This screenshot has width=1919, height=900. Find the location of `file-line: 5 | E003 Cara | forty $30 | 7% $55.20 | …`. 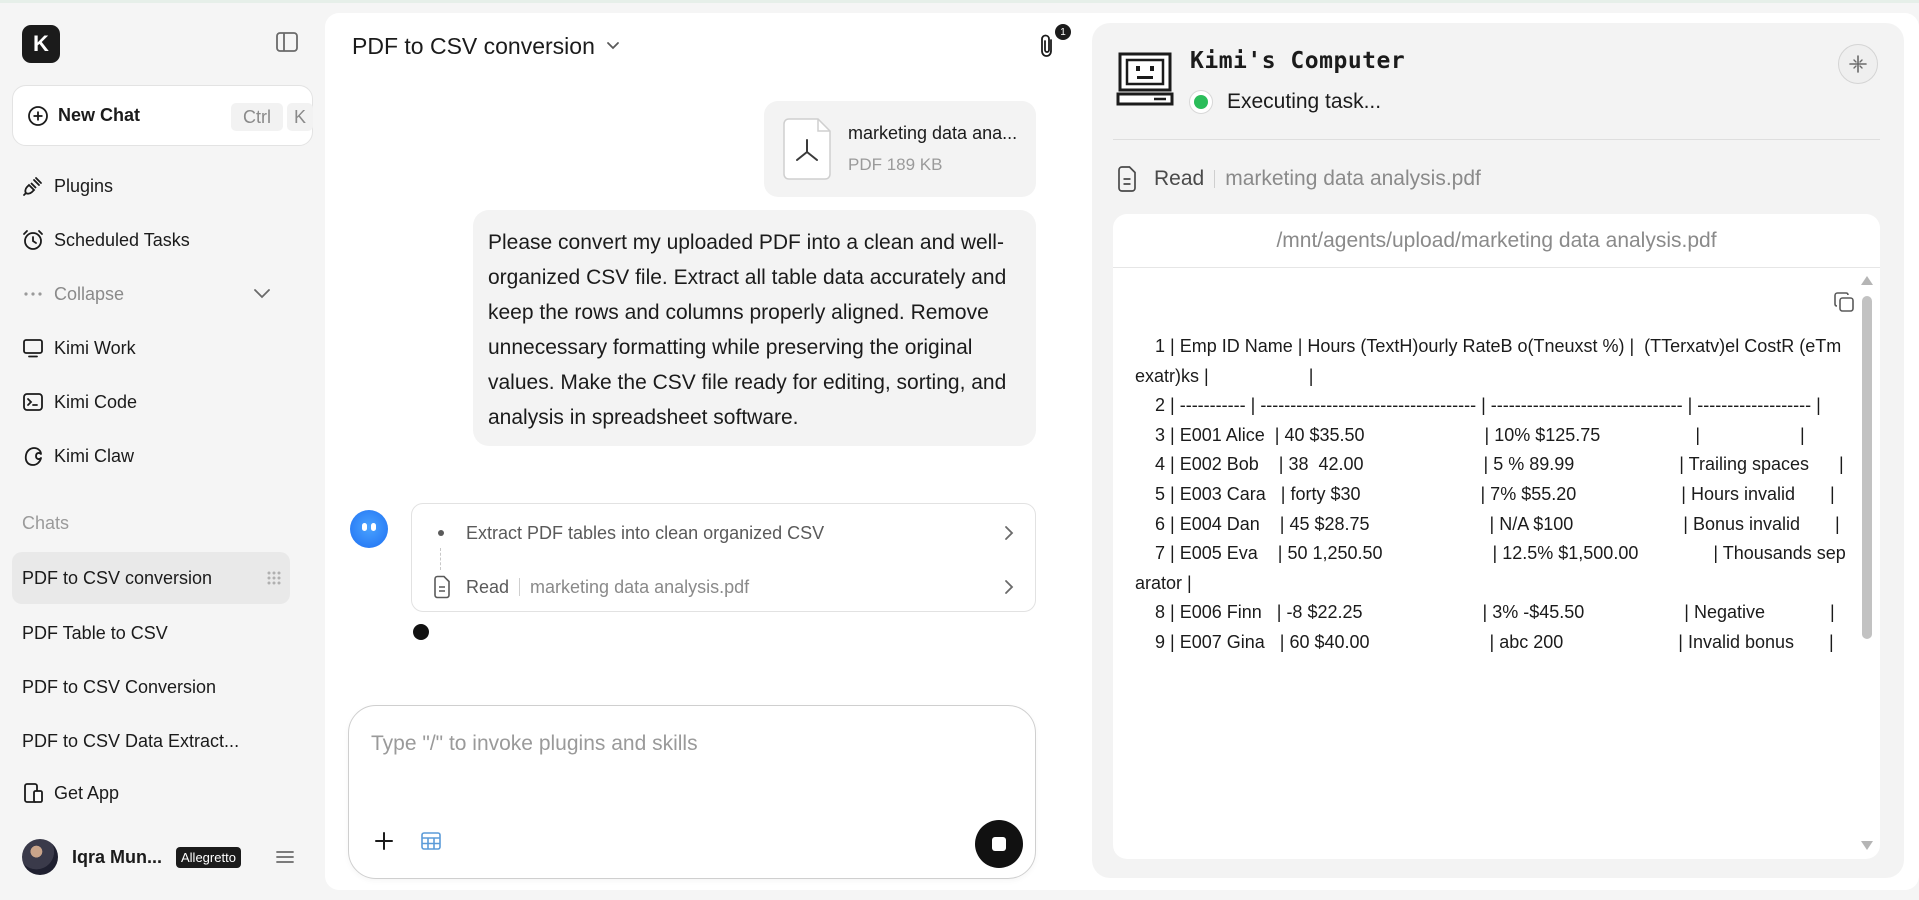

file-line: 5 | E003 Cara | forty $30 | 7% $55.20 | … is located at coordinates (1485, 493).